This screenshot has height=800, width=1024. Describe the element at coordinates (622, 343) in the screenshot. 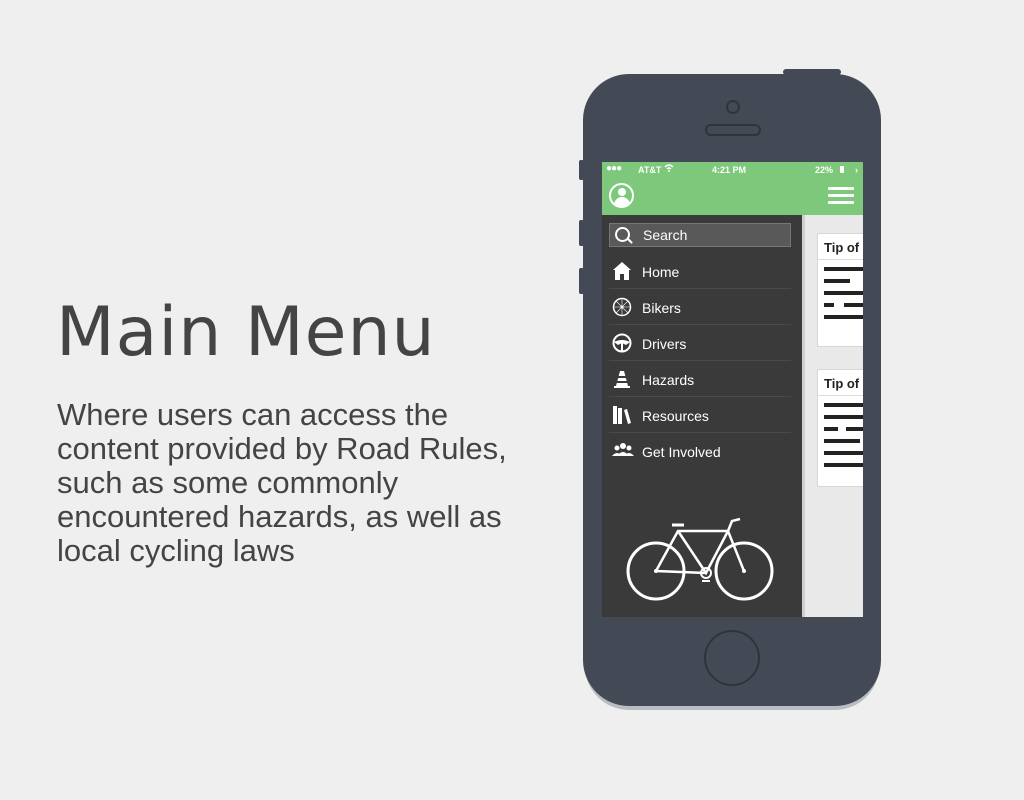

I see `steering-wheel-icon` at that location.